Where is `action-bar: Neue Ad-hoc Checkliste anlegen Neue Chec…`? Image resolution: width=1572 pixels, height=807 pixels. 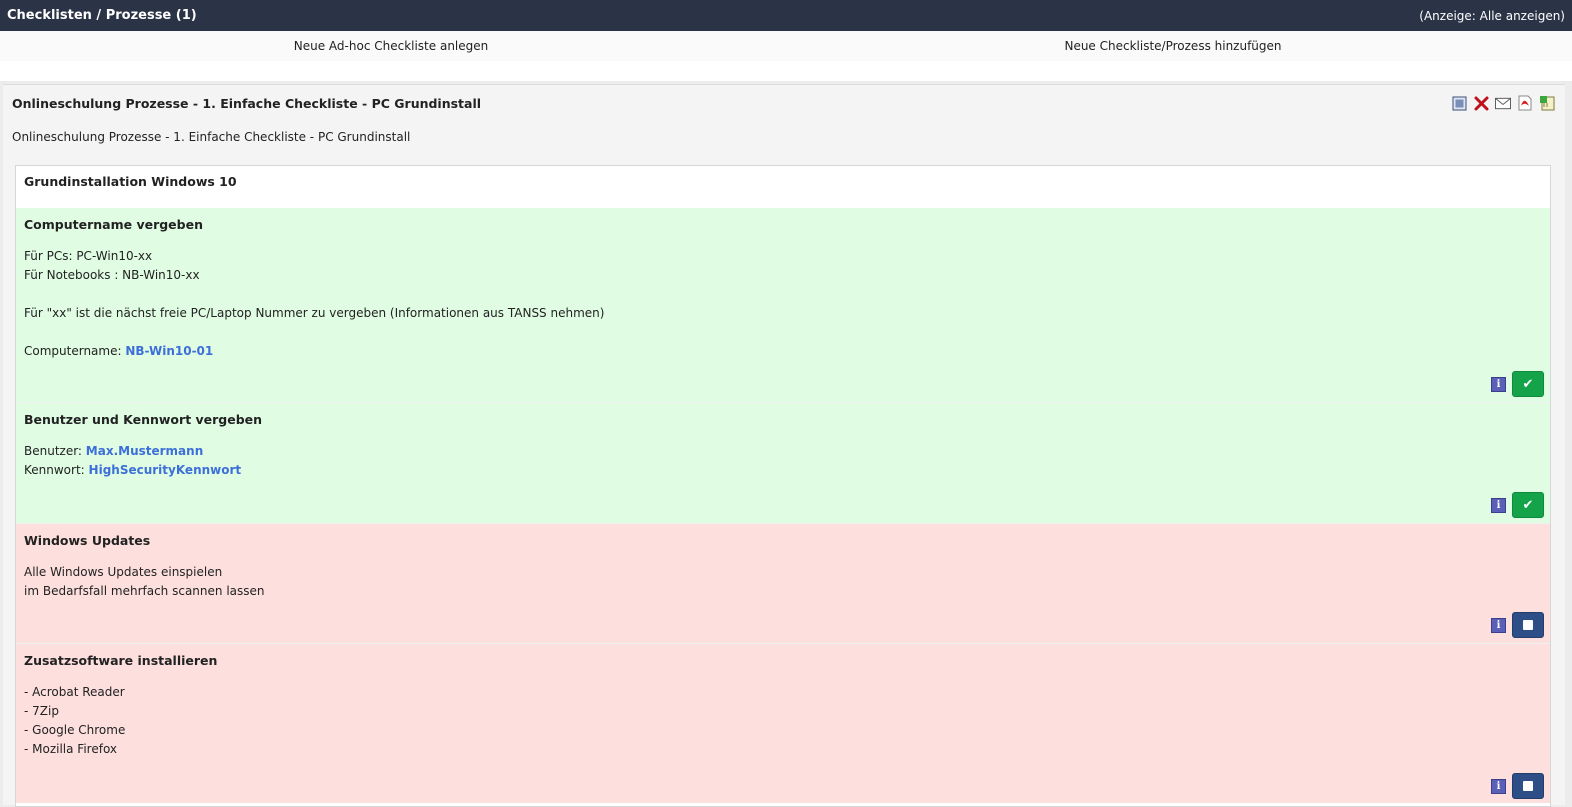
action-bar: Neue Ad-hoc Checkliste anlegen Neue Chec… is located at coordinates (786, 46).